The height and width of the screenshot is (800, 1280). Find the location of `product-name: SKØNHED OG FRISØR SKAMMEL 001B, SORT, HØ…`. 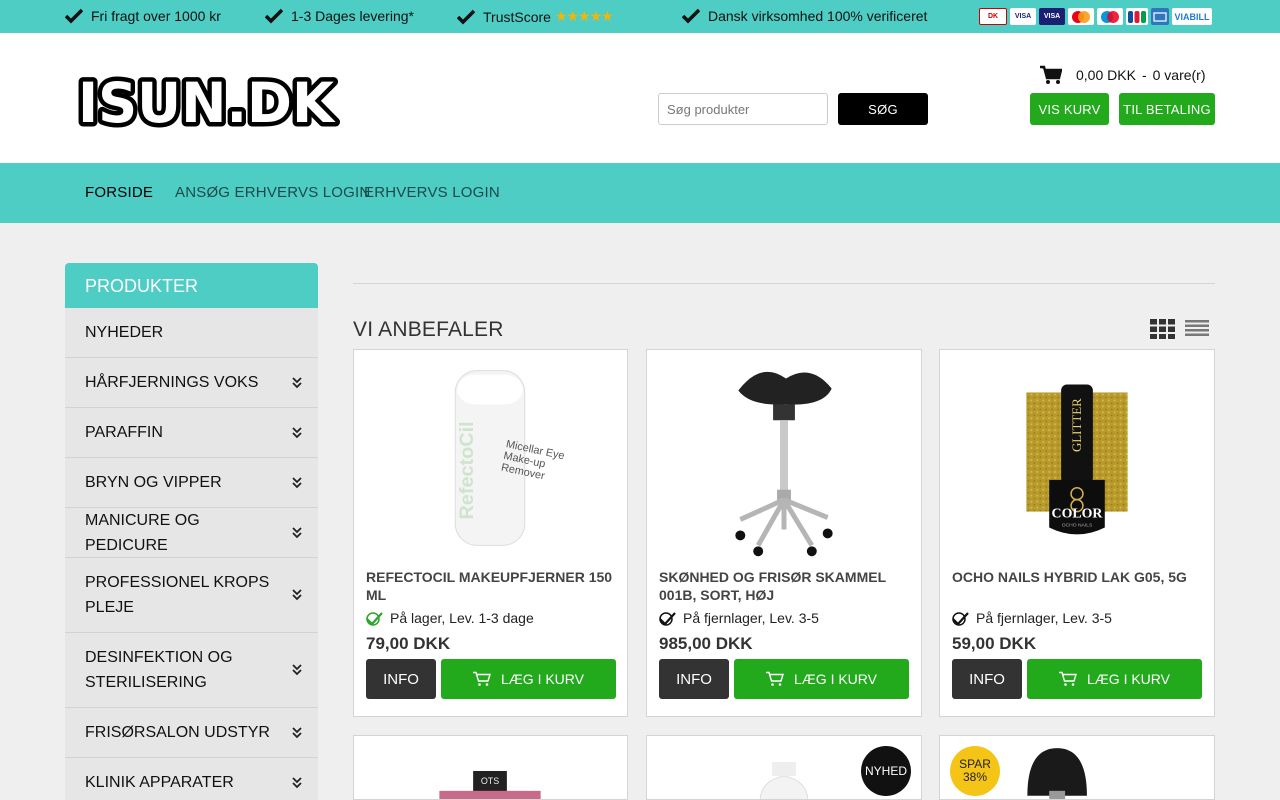

product-name: SKØNHED OG FRISØR SKAMMEL 001B, SORT, HØ… is located at coordinates (784, 586).